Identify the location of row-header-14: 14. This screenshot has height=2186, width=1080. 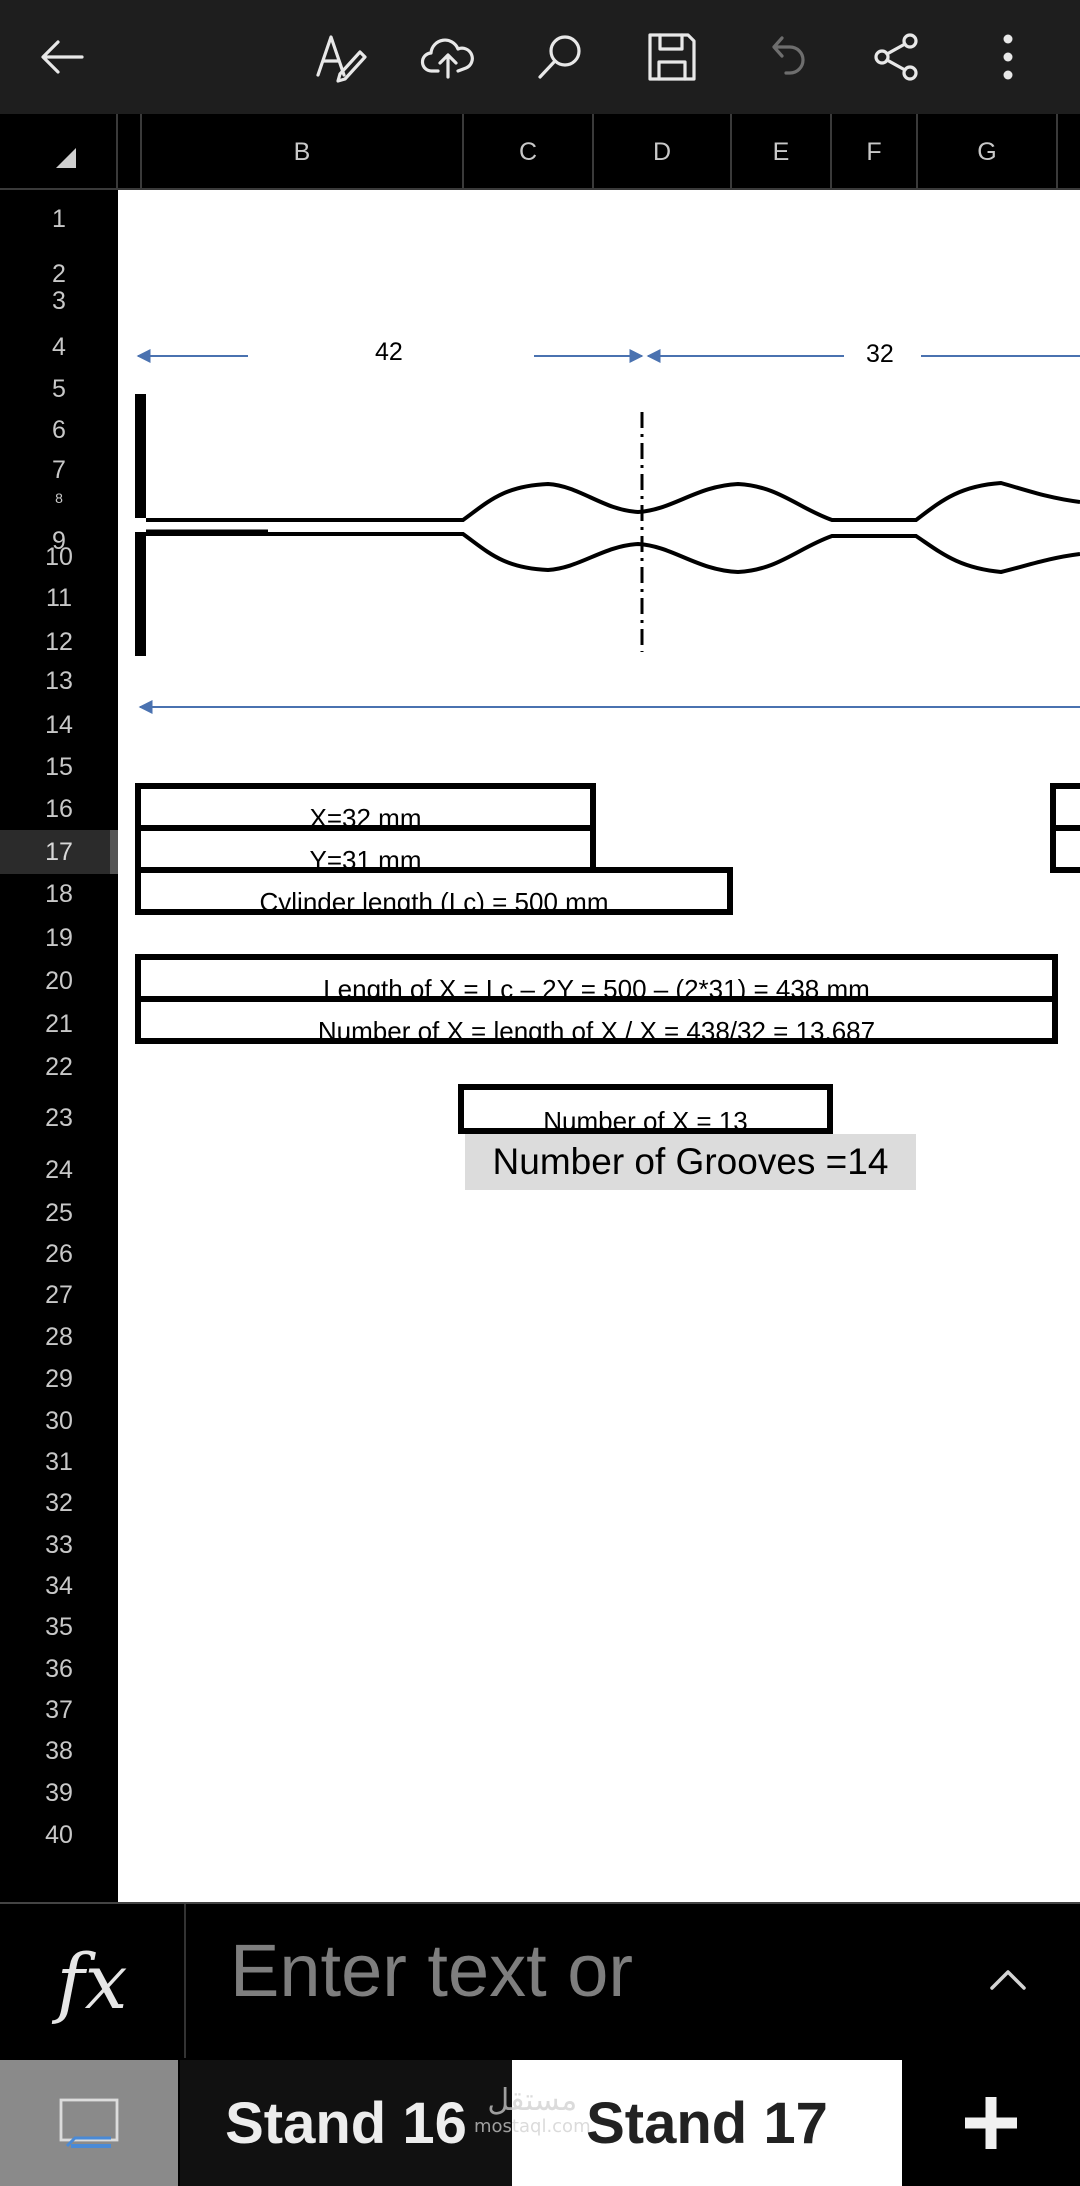
(59, 725).